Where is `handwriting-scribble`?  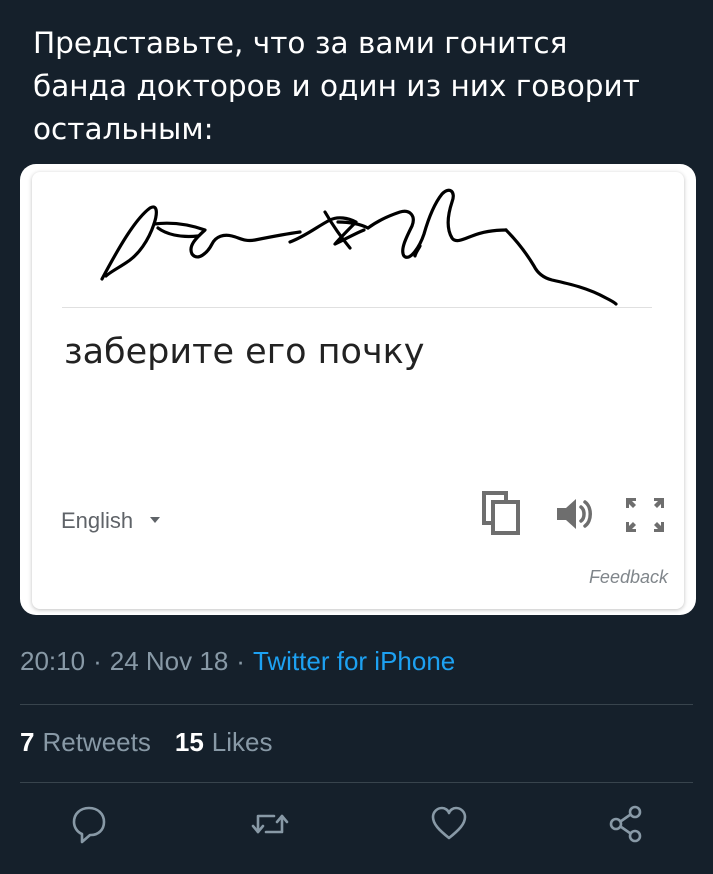
handwriting-scribble is located at coordinates (359, 247).